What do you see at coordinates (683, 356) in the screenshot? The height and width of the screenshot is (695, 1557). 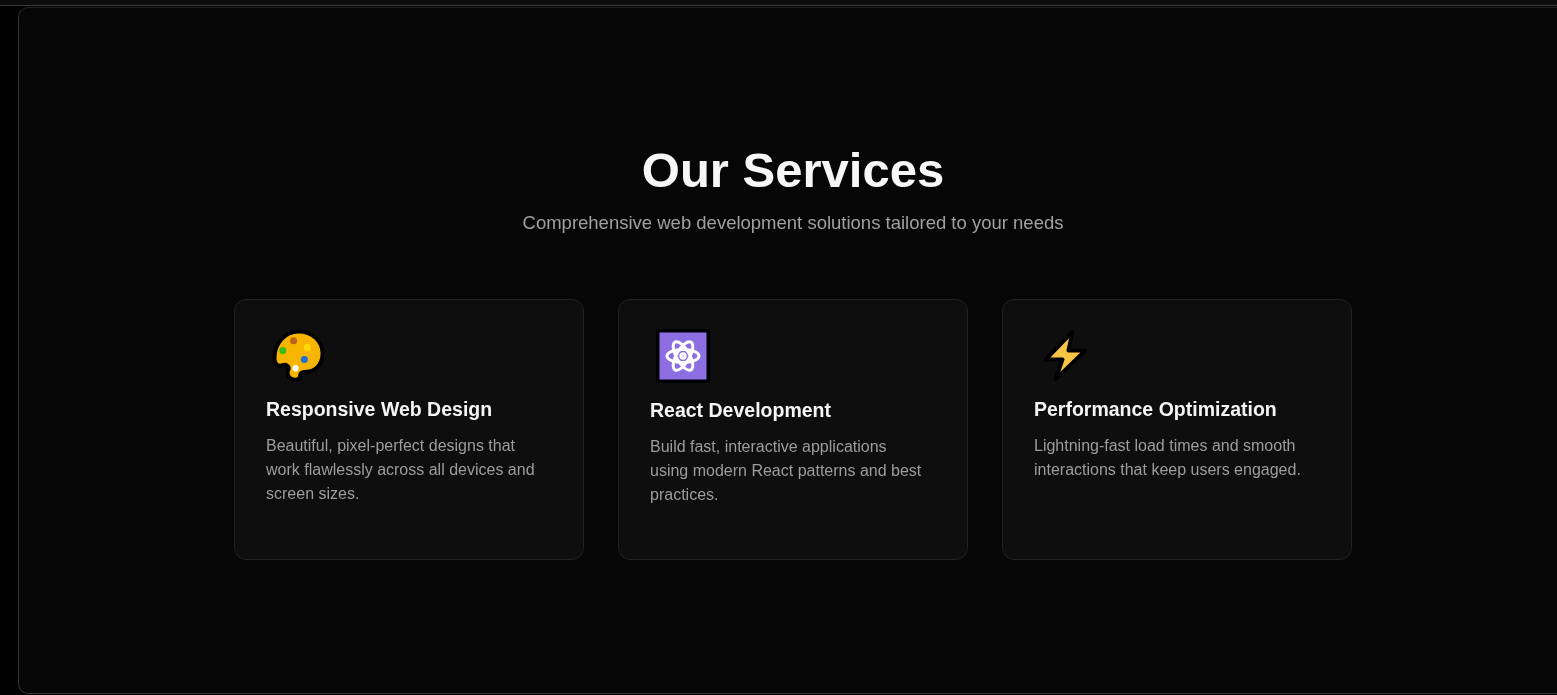 I see `atom-icon` at bounding box center [683, 356].